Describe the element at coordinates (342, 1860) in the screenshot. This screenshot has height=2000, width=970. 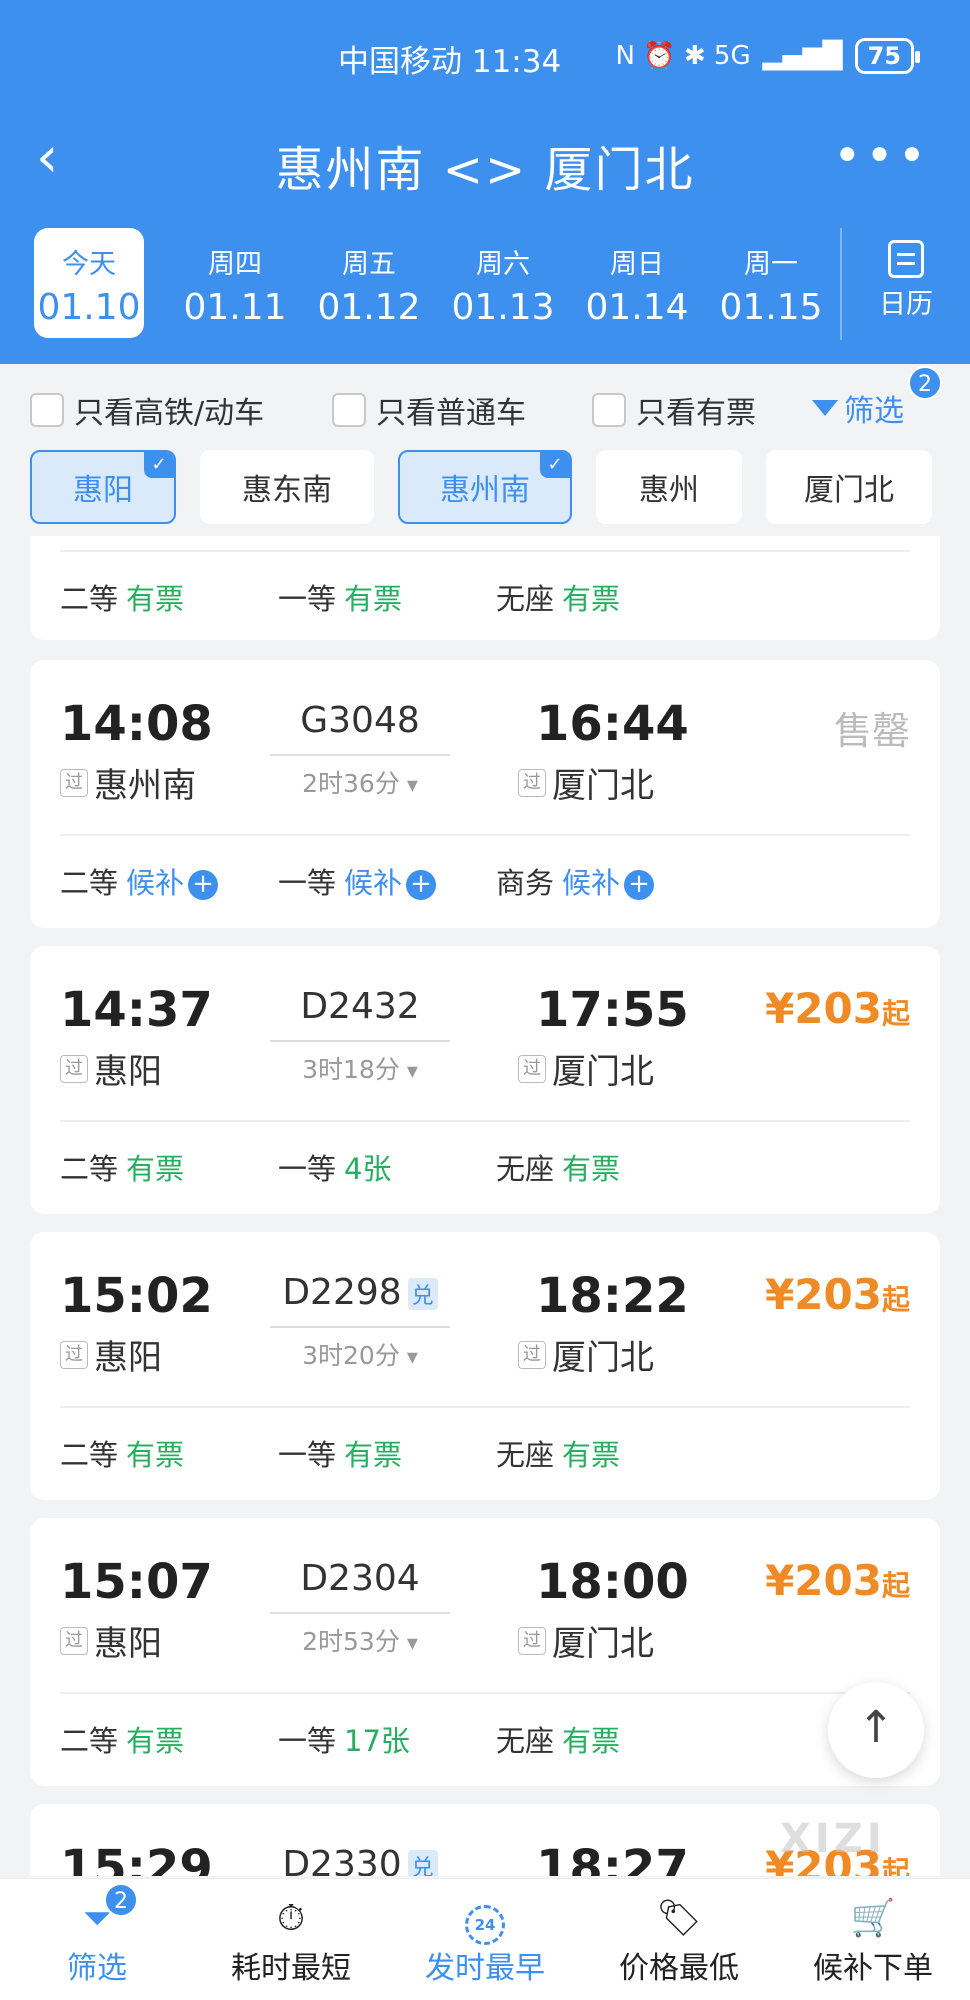
I see `train-number-text: D2330` at that location.